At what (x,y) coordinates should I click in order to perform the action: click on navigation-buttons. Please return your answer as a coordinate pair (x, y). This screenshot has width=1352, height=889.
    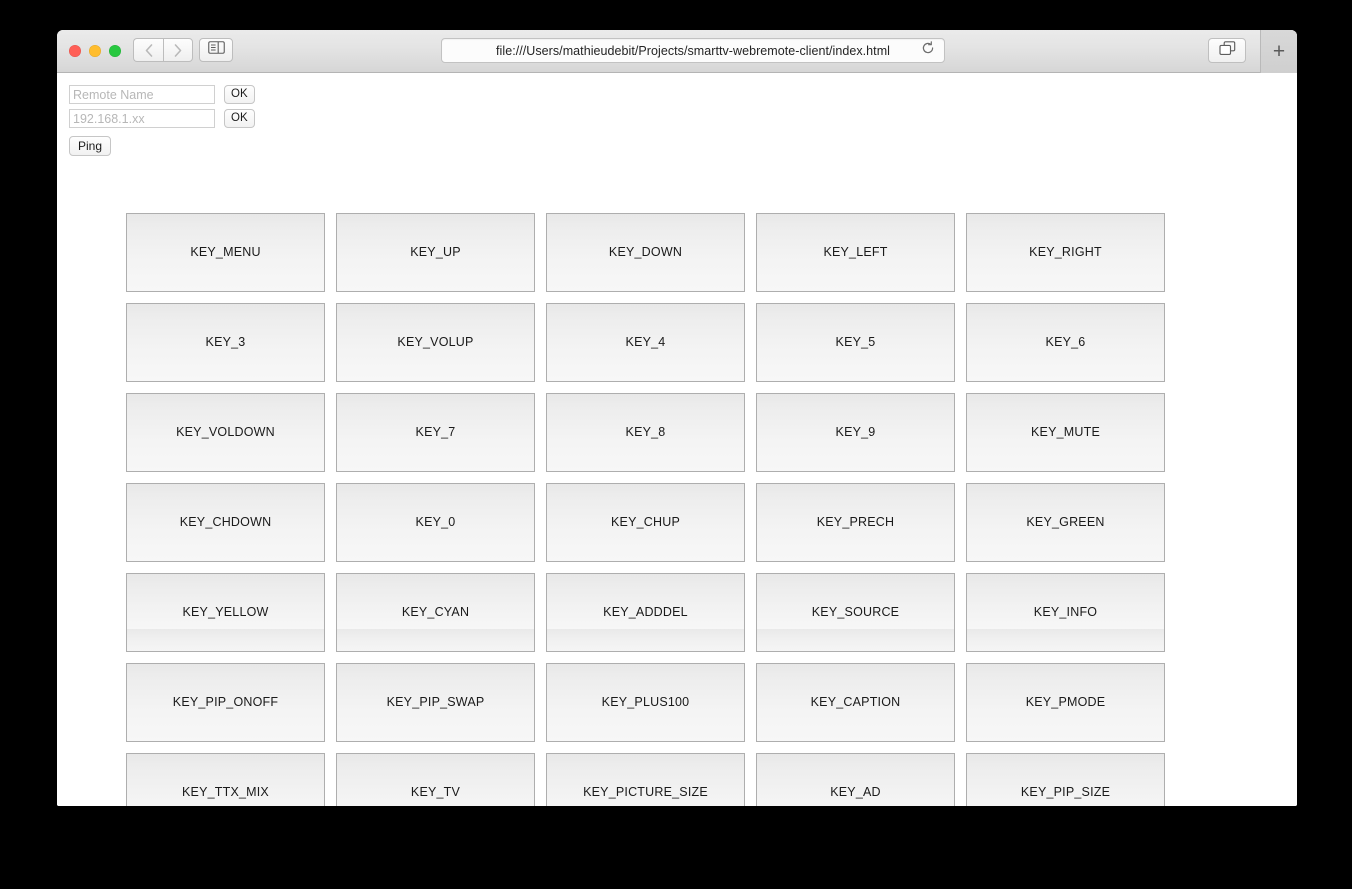
    Looking at the image, I should click on (163, 50).